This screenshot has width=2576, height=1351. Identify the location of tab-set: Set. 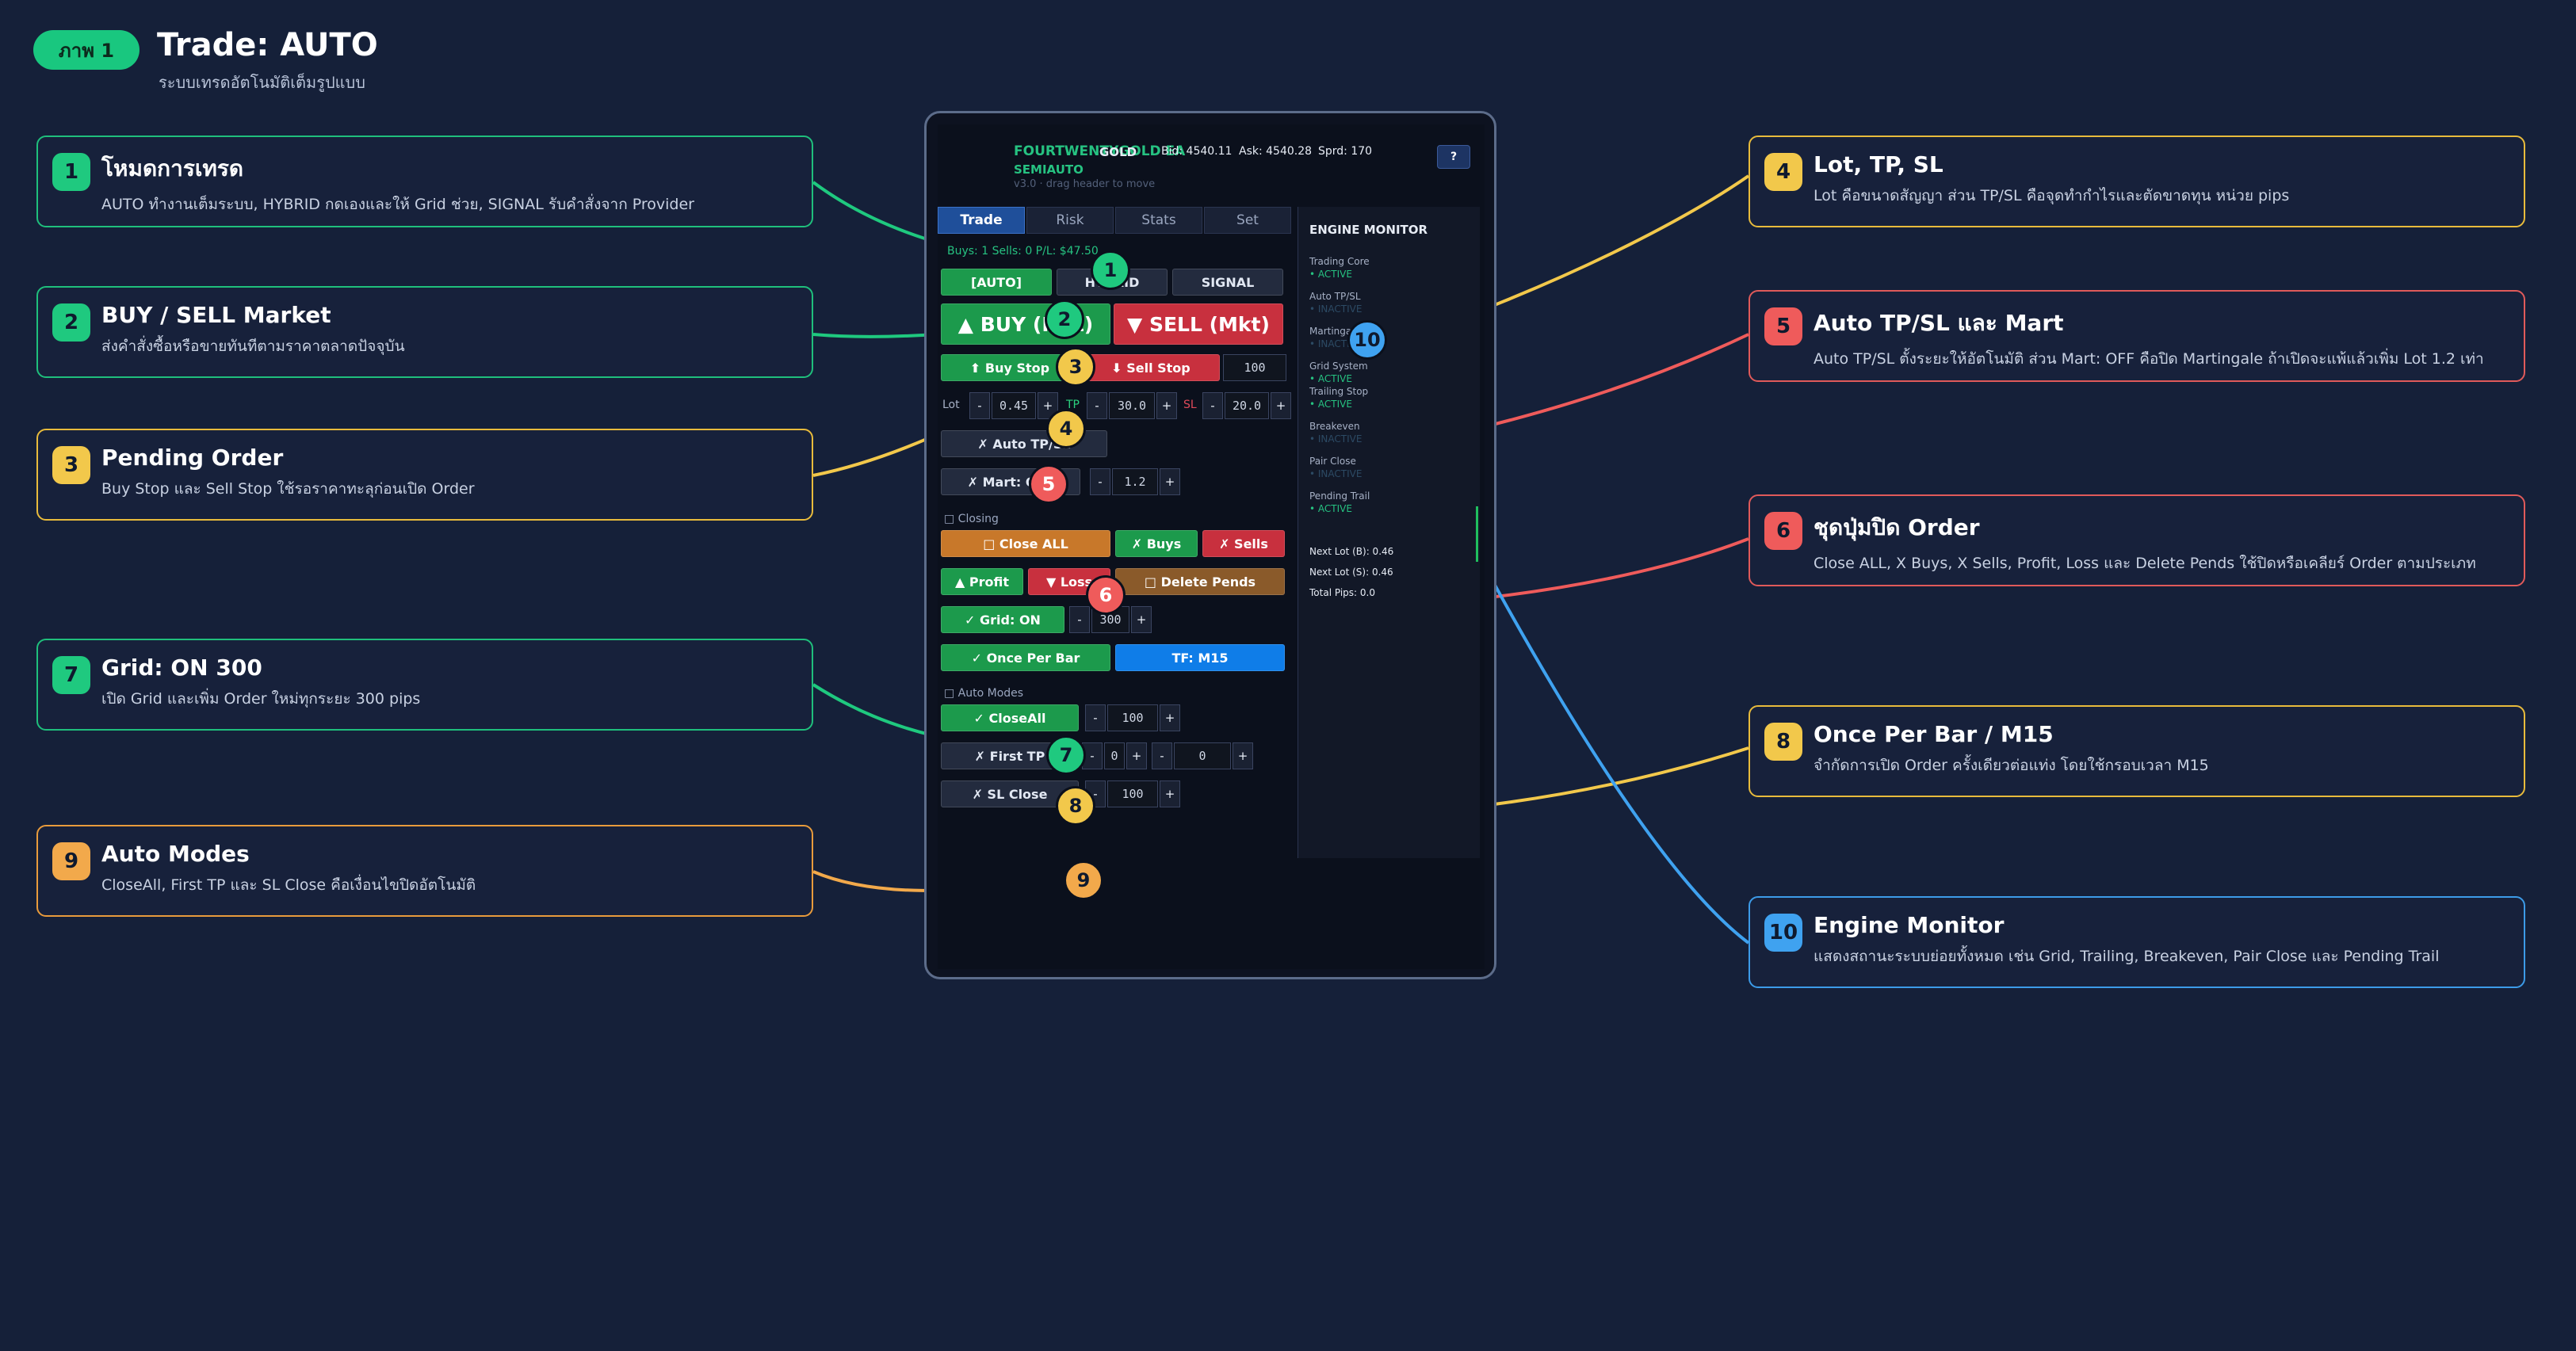
(1247, 220).